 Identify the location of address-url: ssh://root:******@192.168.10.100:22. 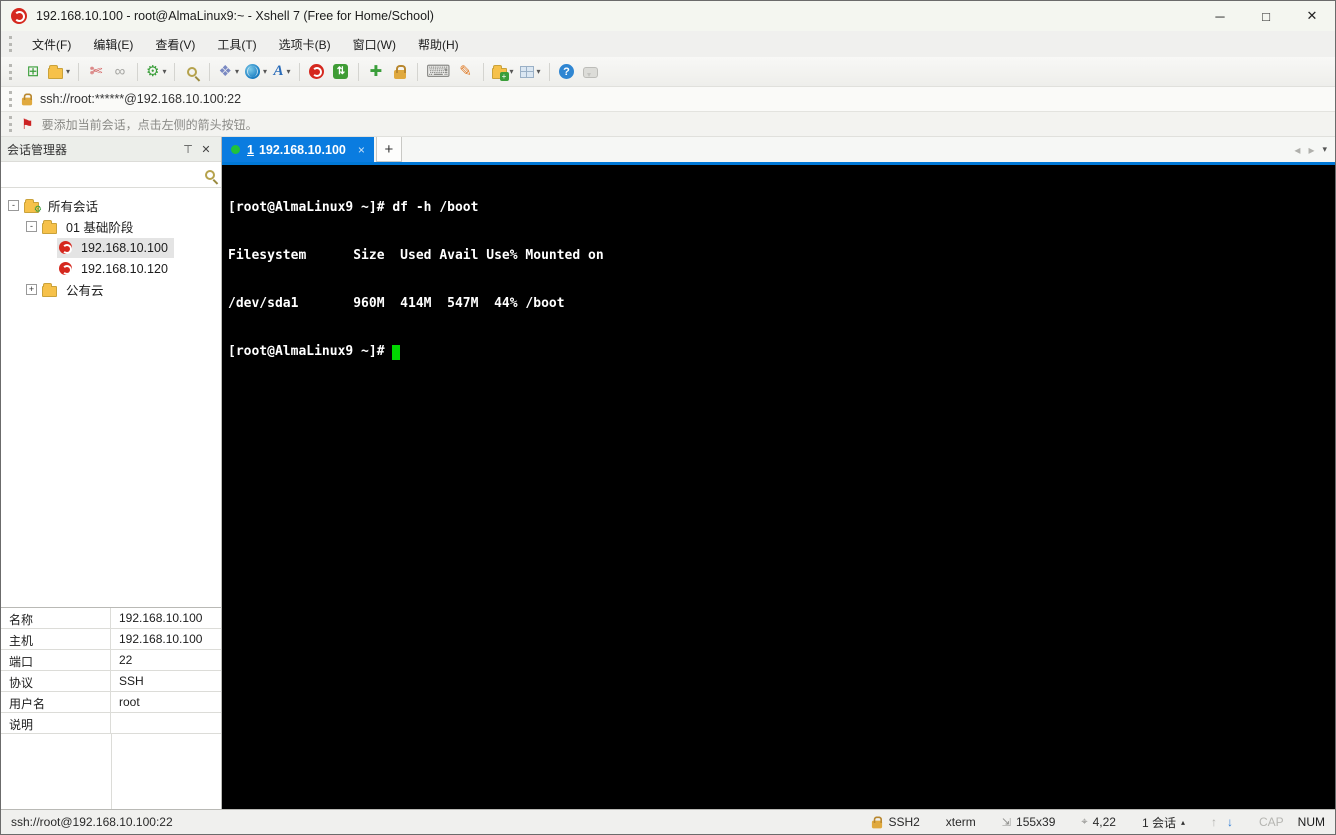
(140, 99).